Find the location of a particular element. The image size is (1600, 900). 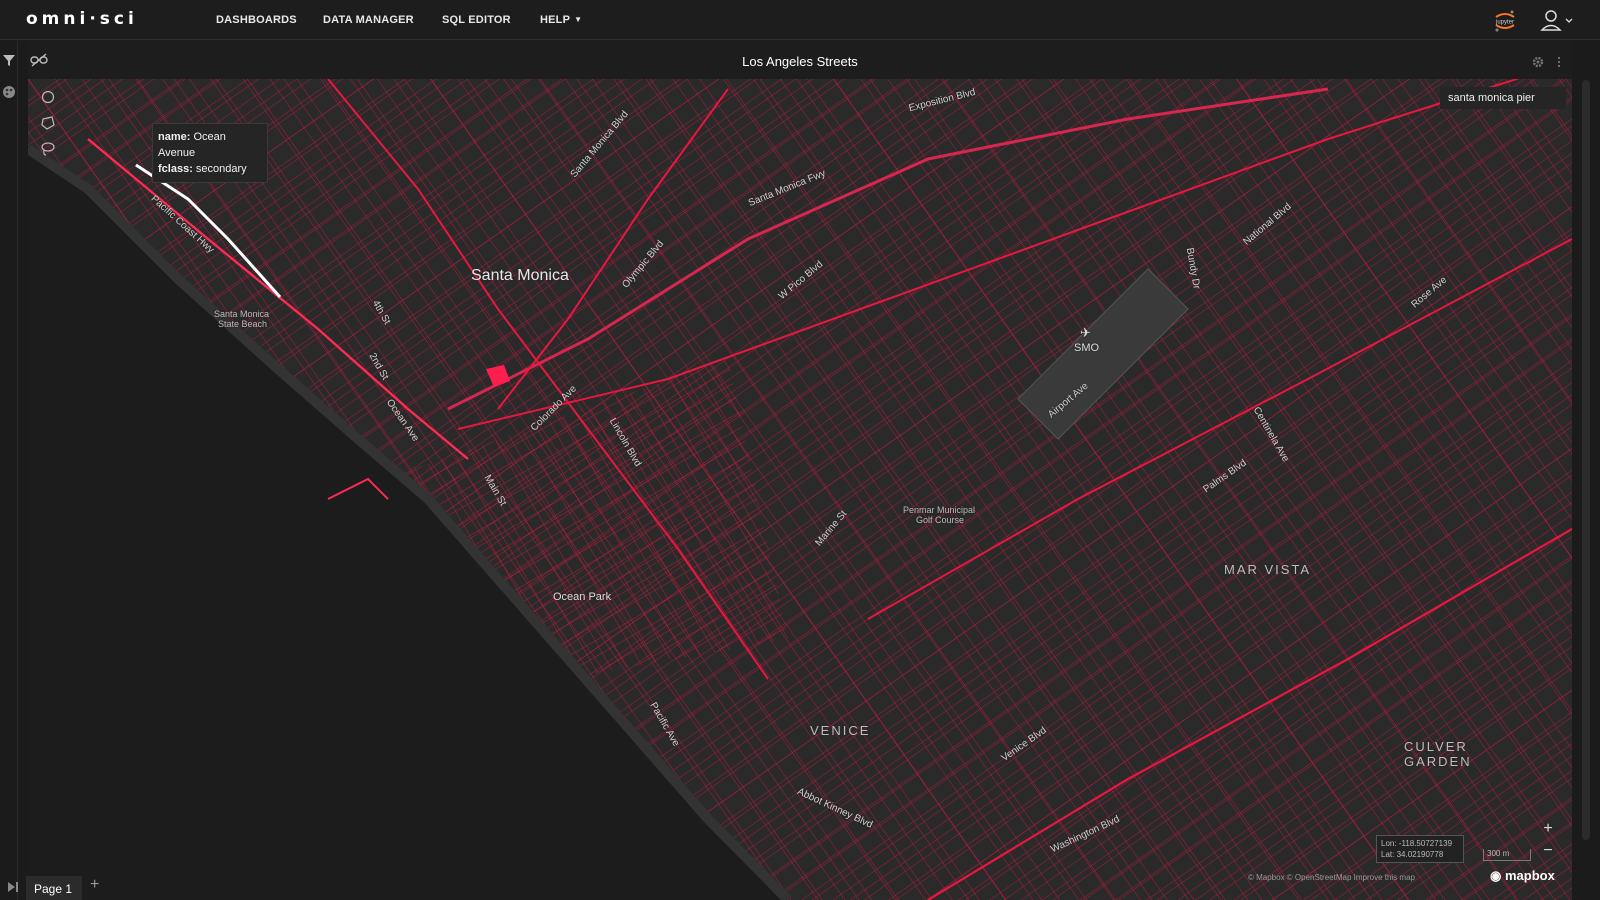

location-search-input: santa monica pier is located at coordinates (1503, 98).